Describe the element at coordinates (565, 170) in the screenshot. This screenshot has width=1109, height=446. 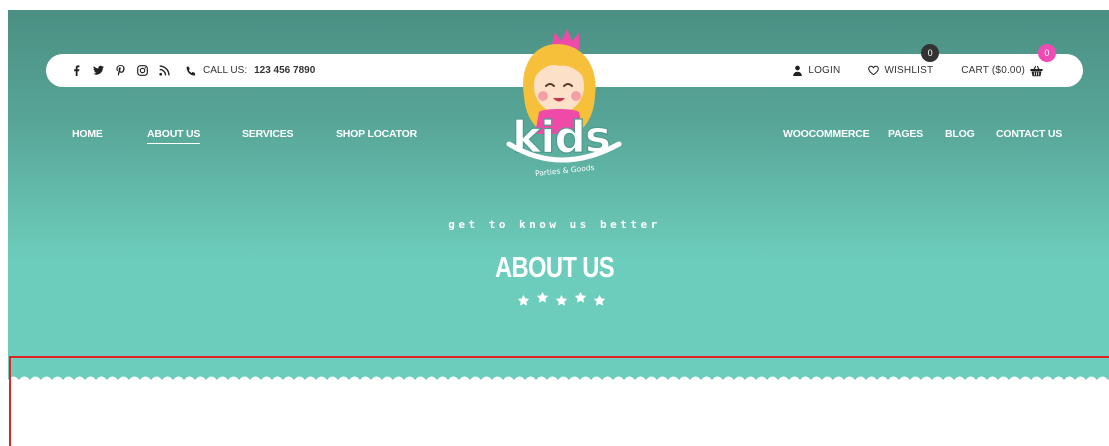
I see `logo-tagline: Parties & Goods` at that location.